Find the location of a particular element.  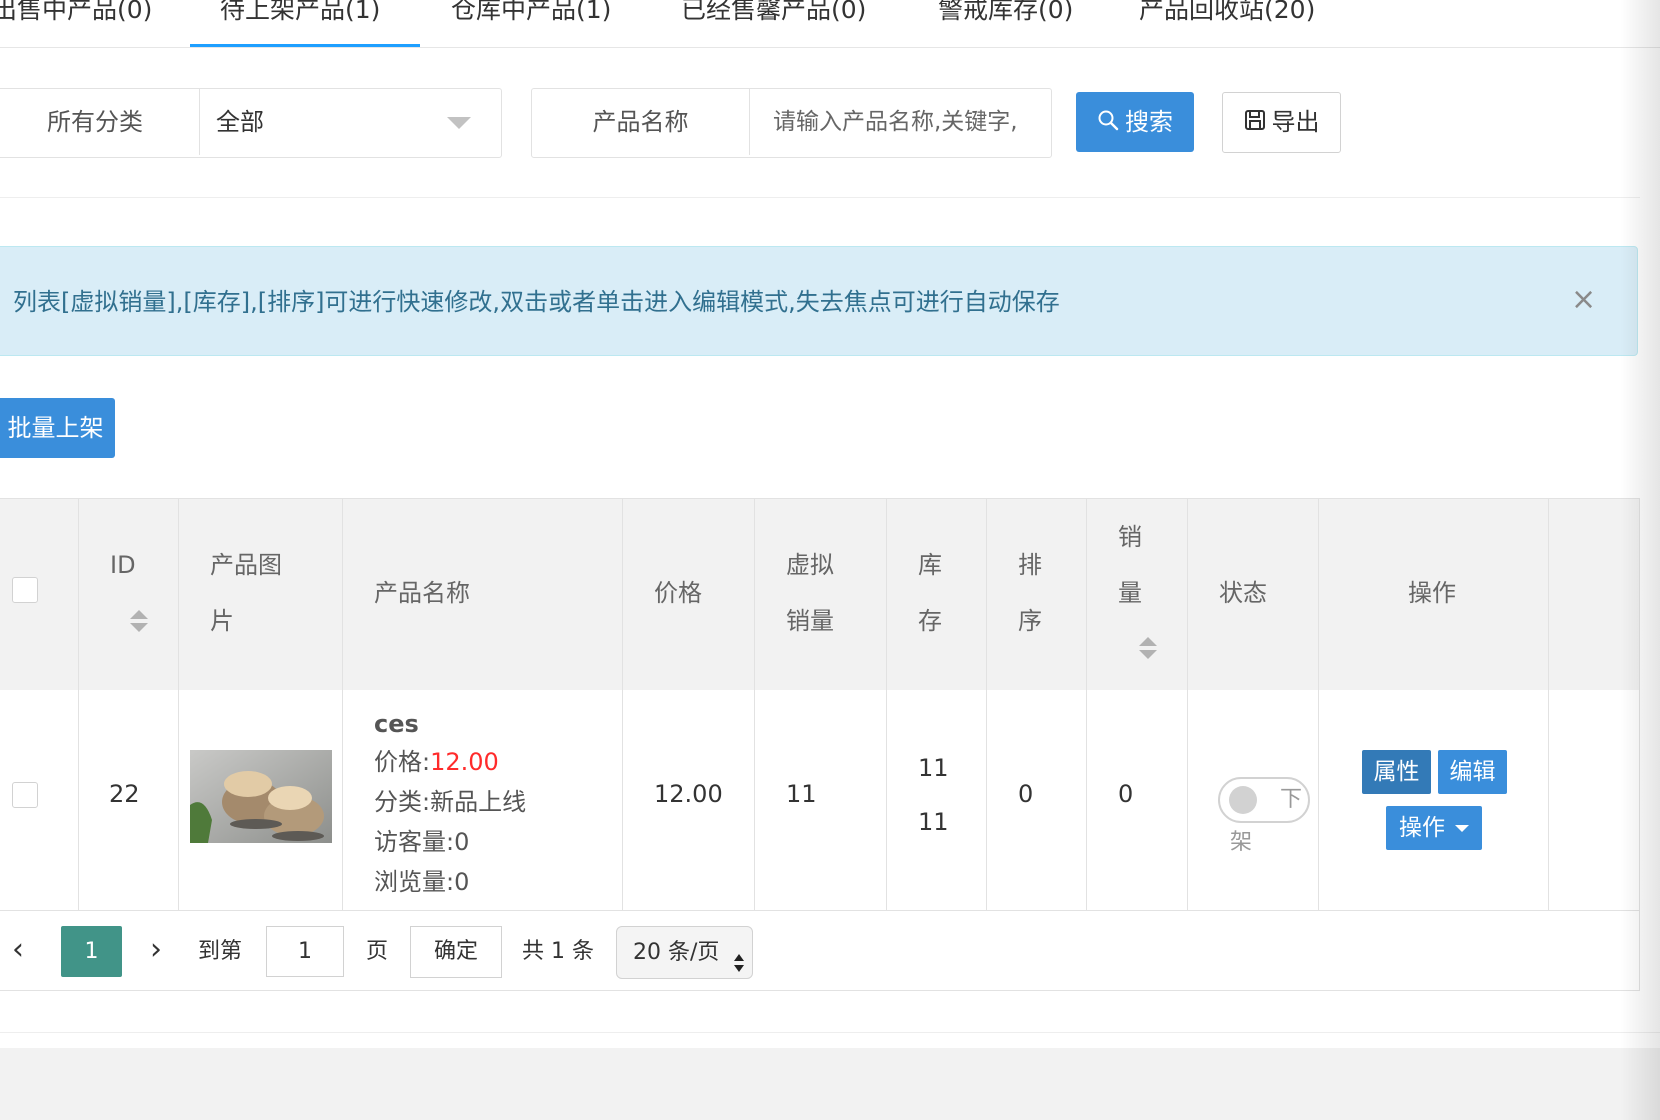

sort-id-icon is located at coordinates (139, 622).